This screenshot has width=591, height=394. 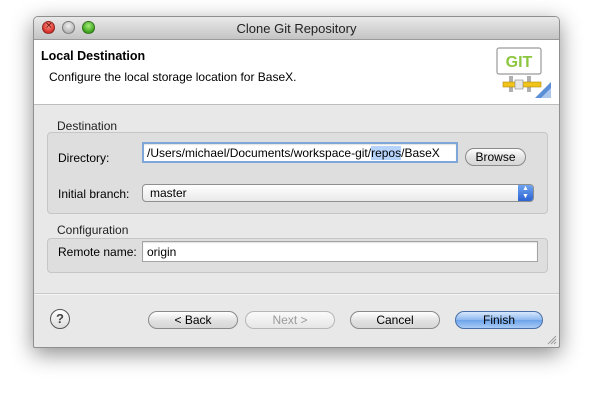 What do you see at coordinates (259, 153) in the screenshot?
I see `directory-text-before: /Users/michael/Documents/workspace-git/` at bounding box center [259, 153].